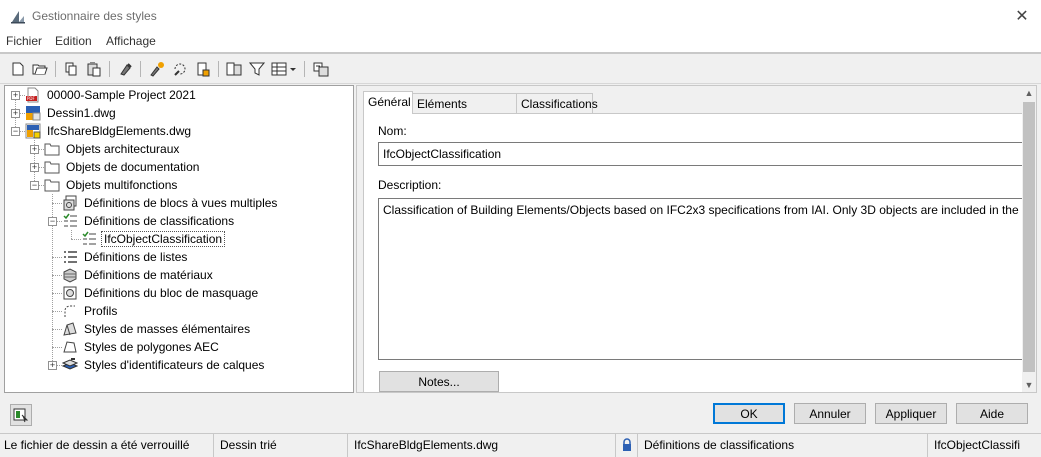 The image size is (1041, 457). Describe the element at coordinates (18, 17) in the screenshot. I see `style-manager-app-icon` at that location.